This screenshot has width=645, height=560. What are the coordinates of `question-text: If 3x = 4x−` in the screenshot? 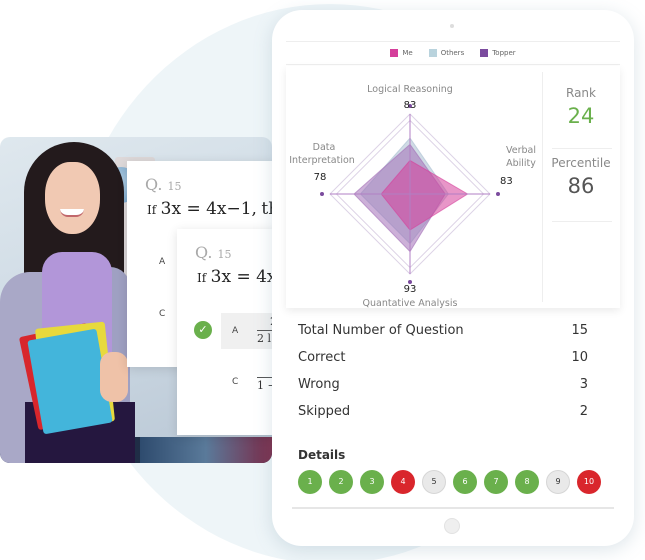 It's located at (237, 277).